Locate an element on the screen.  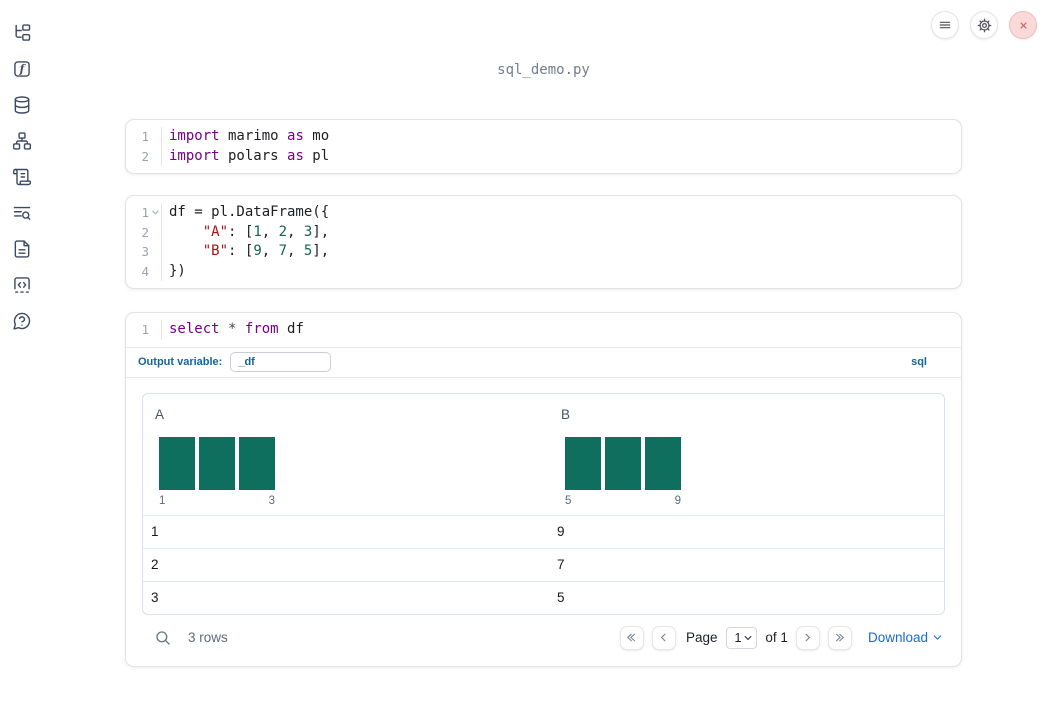
chevron-left-icon is located at coordinates (663, 637).